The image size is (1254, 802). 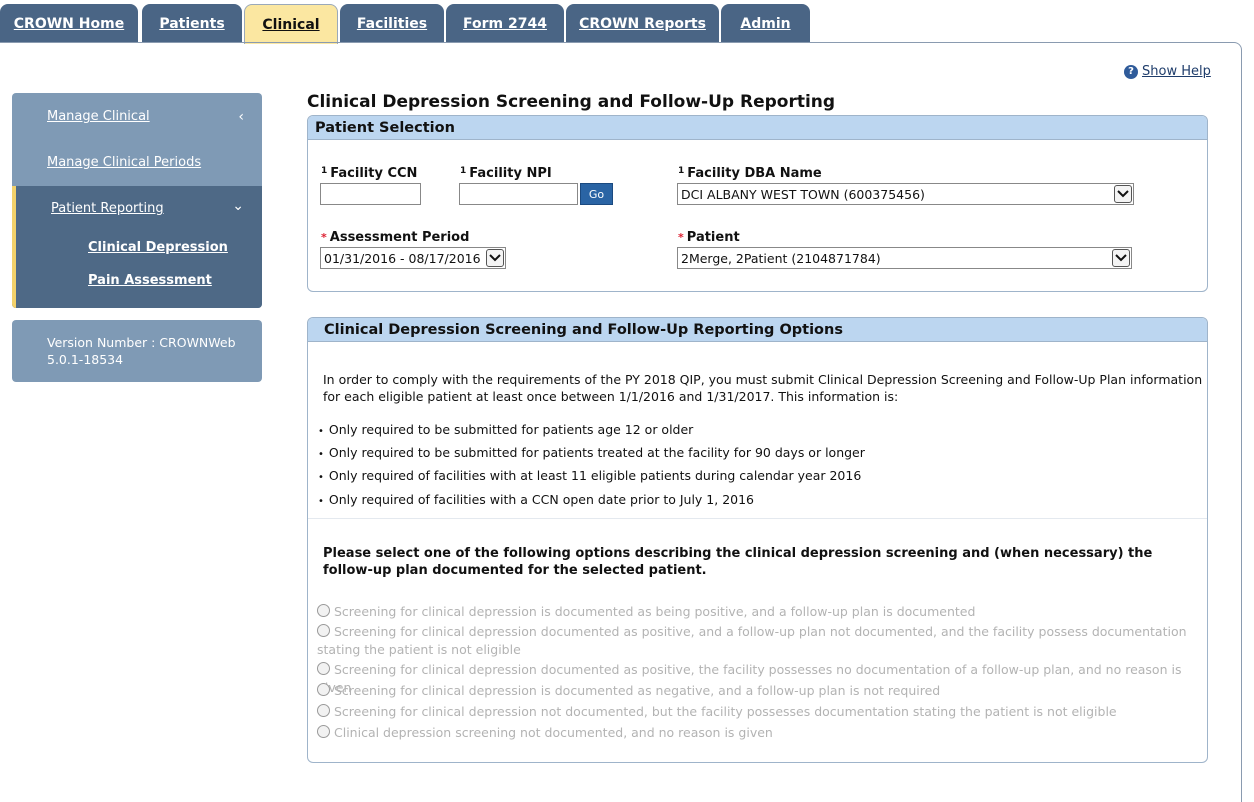 I want to click on facility-dba-label-text: Facility DBA Name, so click(x=754, y=173).